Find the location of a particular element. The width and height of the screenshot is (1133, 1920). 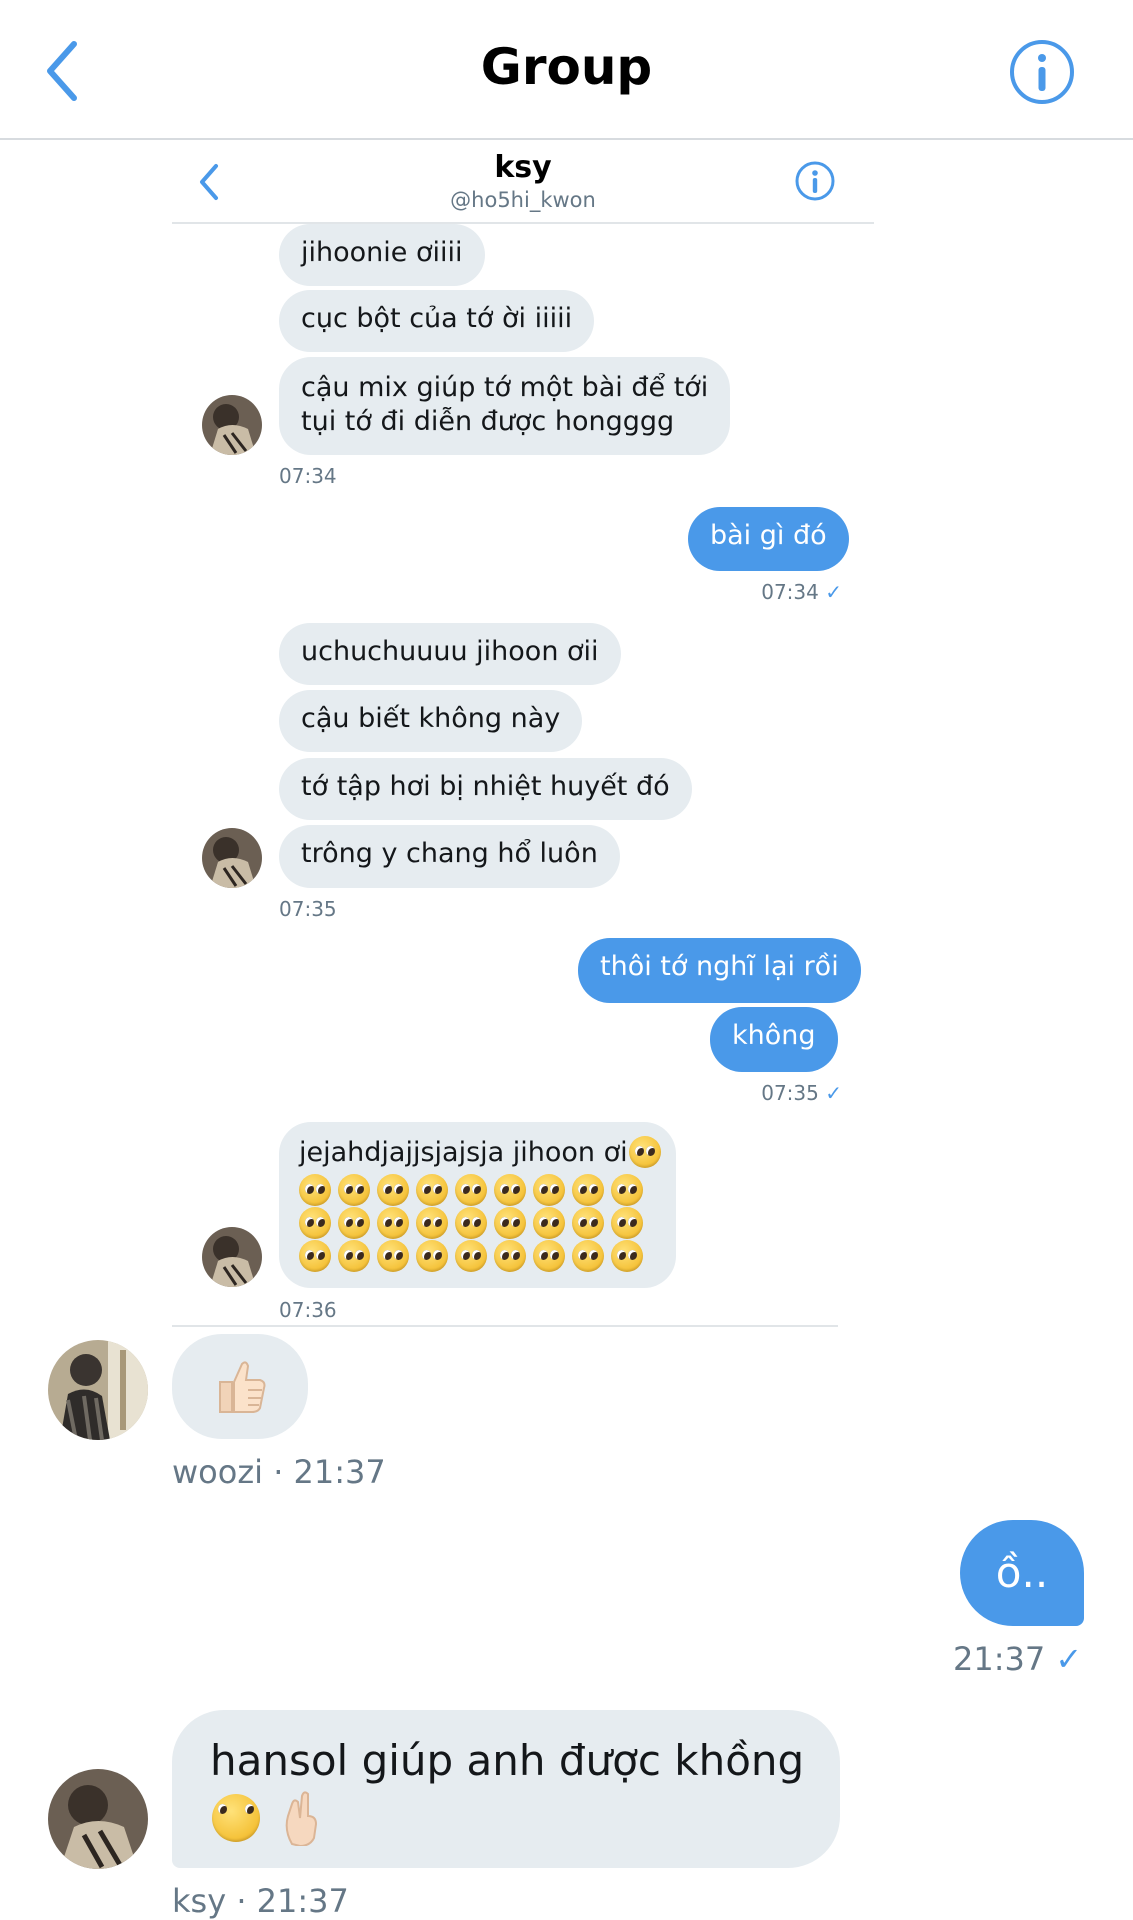

embedded-conversation-header: ksy @ho5hi_kwon is located at coordinates (523, 182).